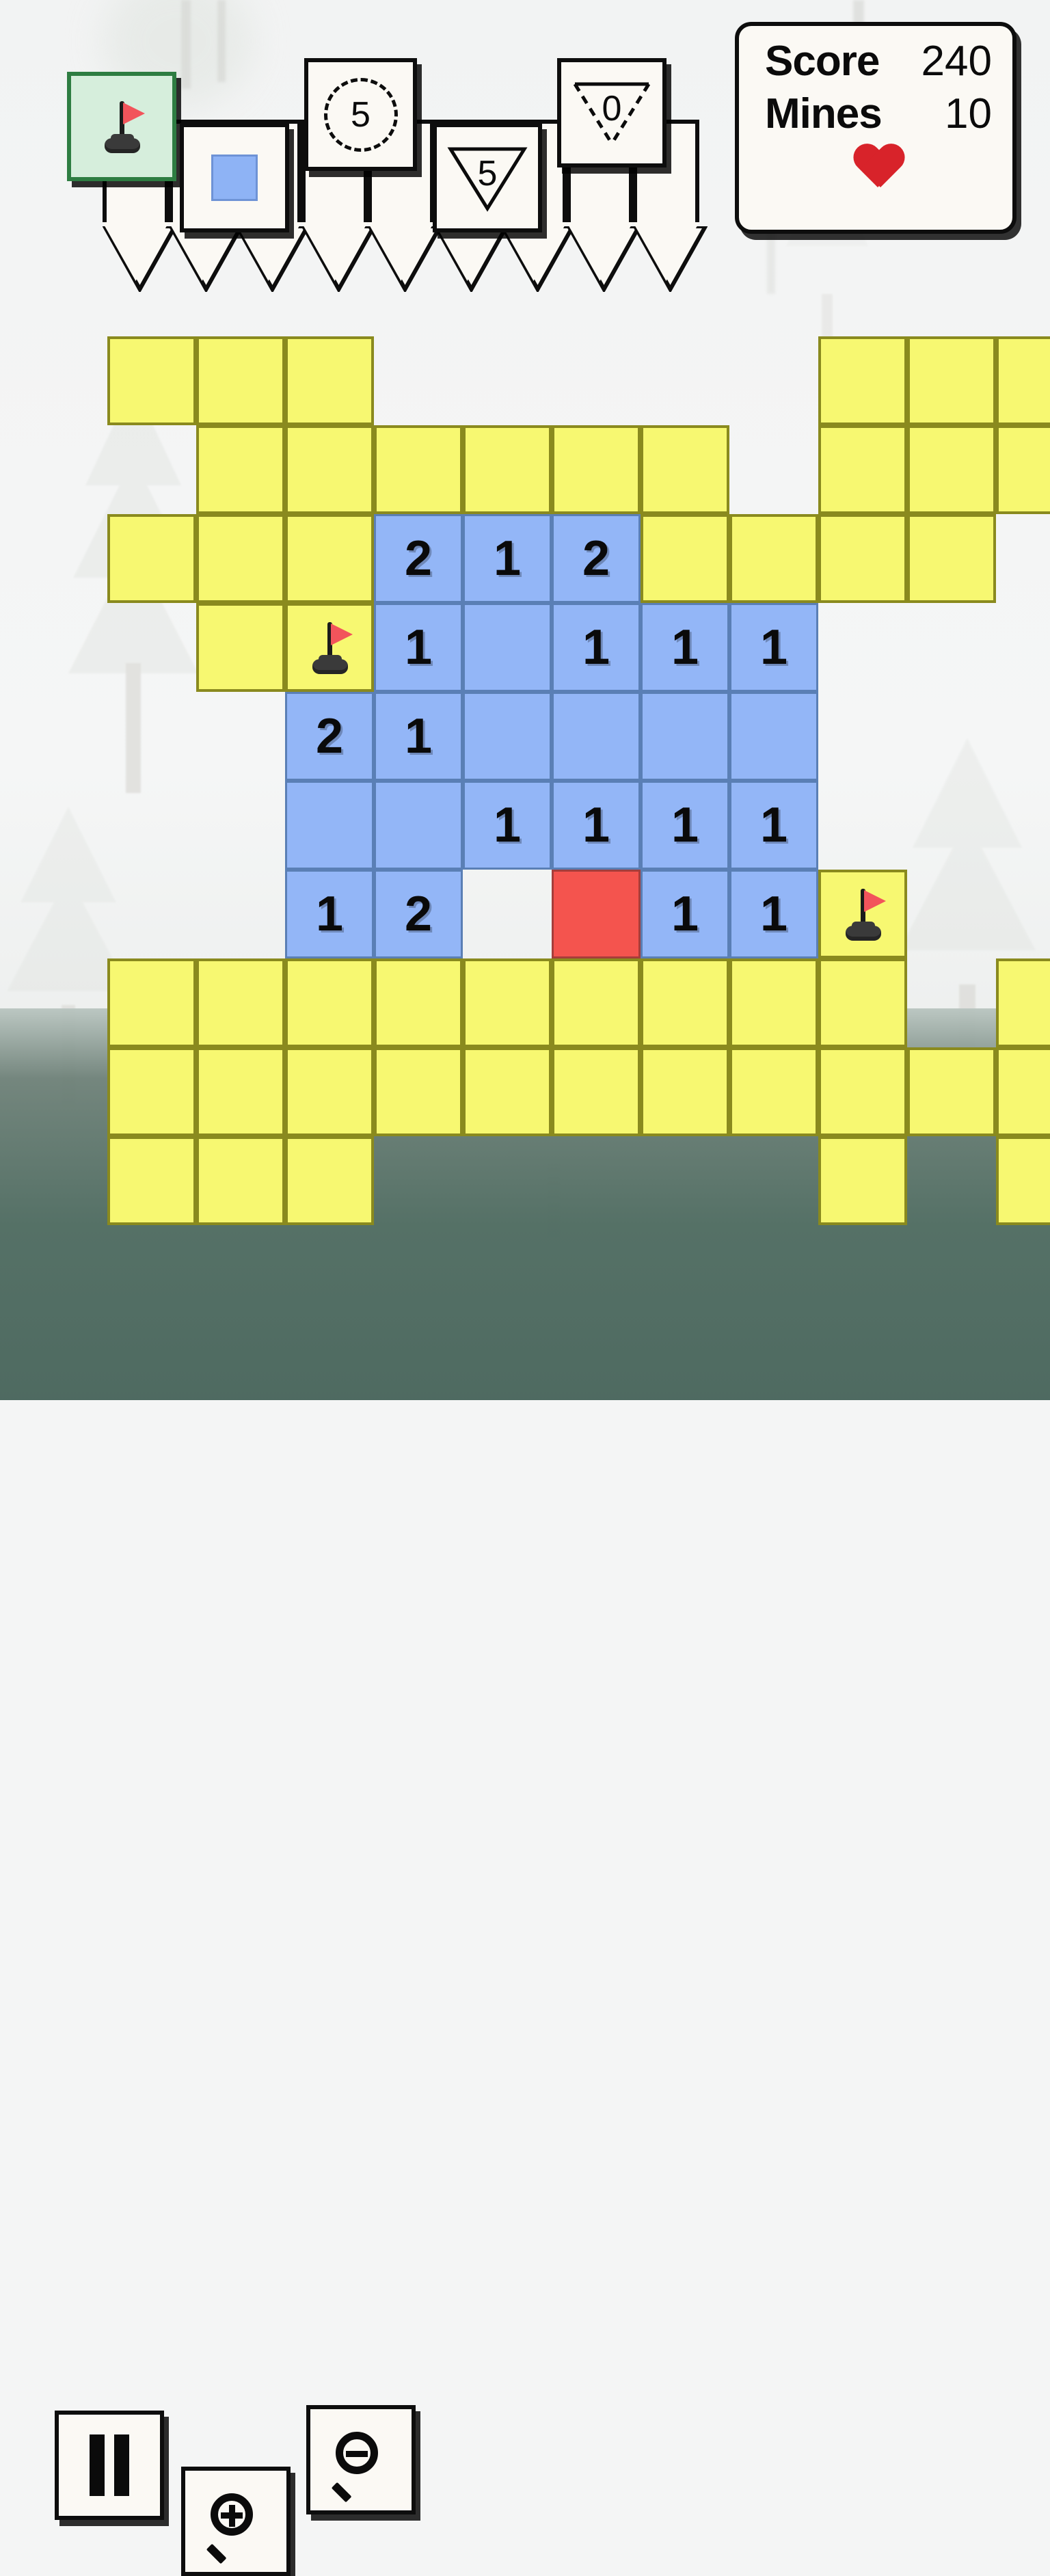 The image size is (1050, 2576). I want to click on pause-icon, so click(109, 2465).